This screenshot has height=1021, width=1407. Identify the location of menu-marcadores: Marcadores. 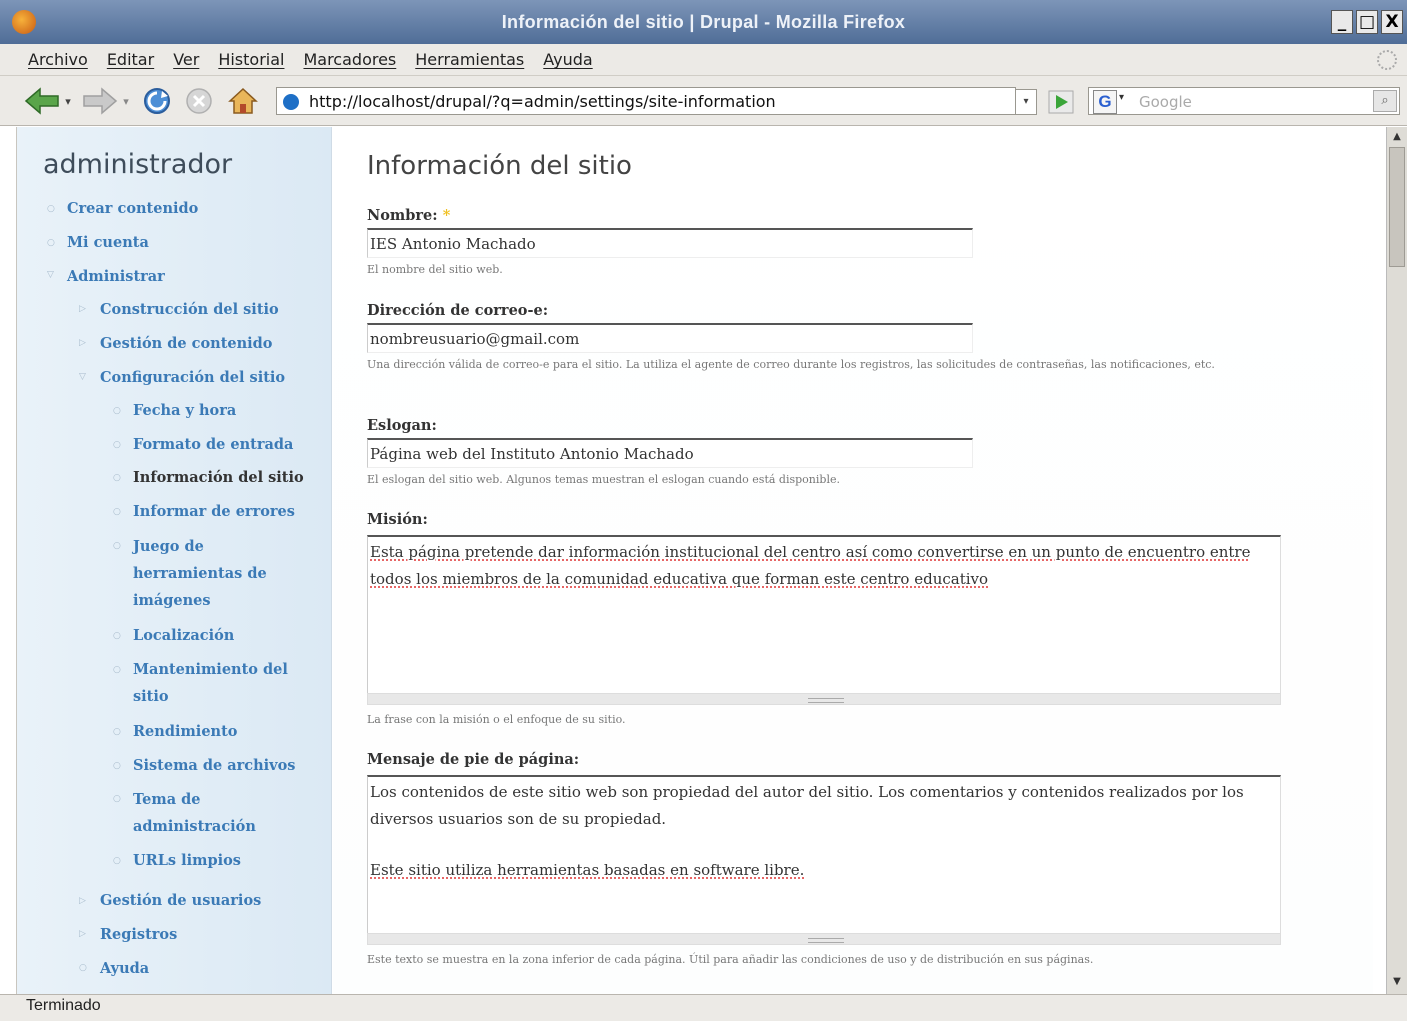
(349, 59).